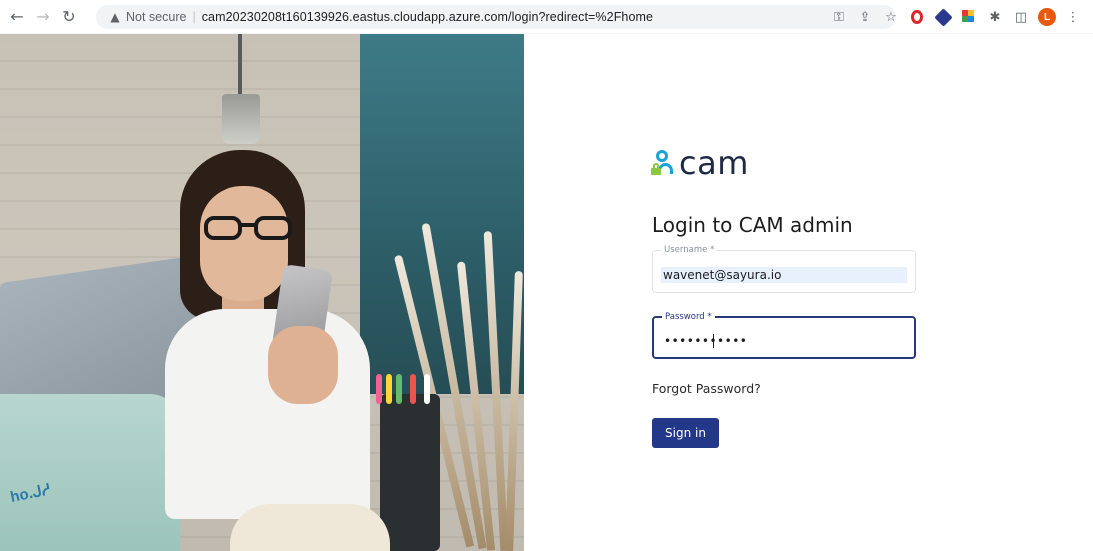 This screenshot has width=1093, height=551. What do you see at coordinates (995, 17) in the screenshot?
I see `puzzle-icon: ✱` at bounding box center [995, 17].